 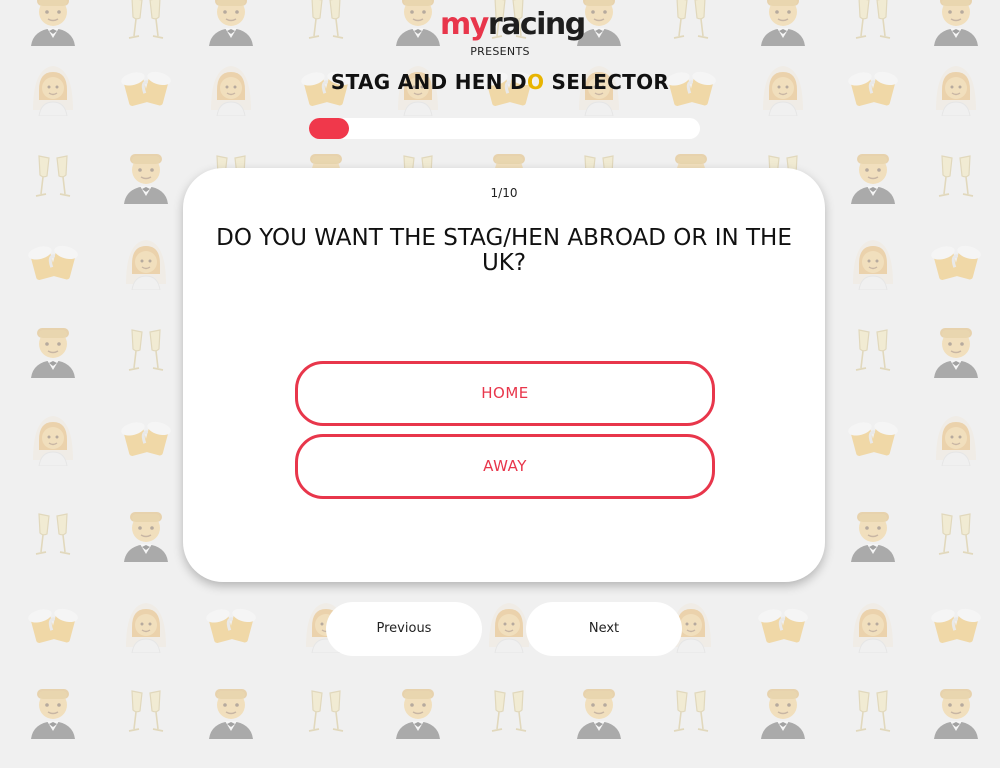 What do you see at coordinates (536, 24) in the screenshot?
I see `logo-racing: racing` at bounding box center [536, 24].